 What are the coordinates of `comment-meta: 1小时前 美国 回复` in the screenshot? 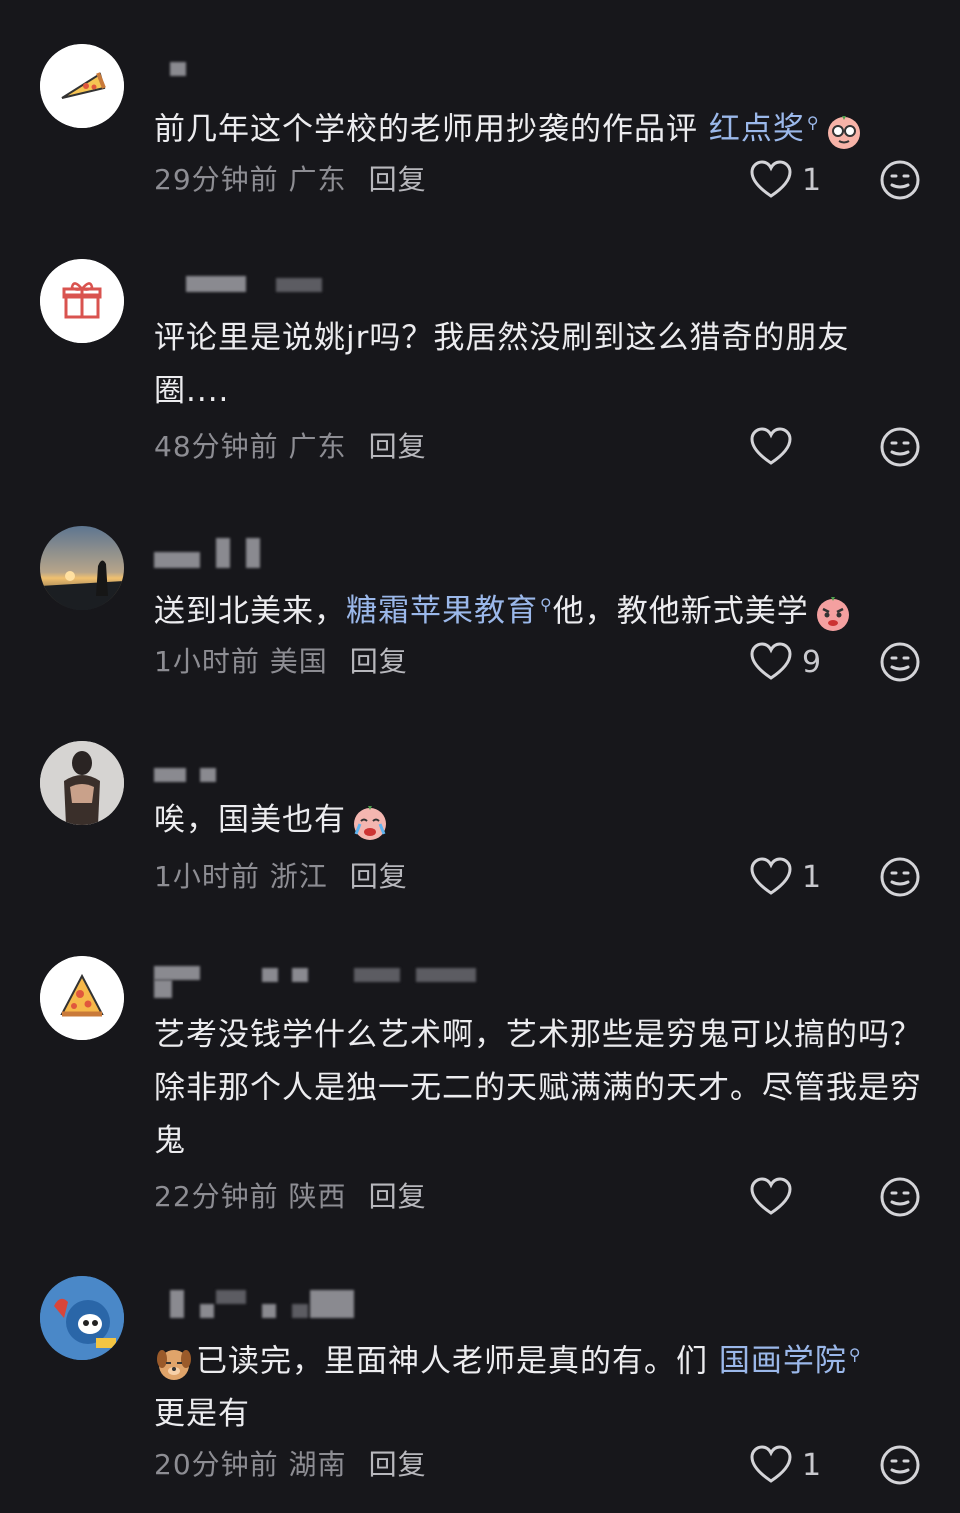 It's located at (281, 661).